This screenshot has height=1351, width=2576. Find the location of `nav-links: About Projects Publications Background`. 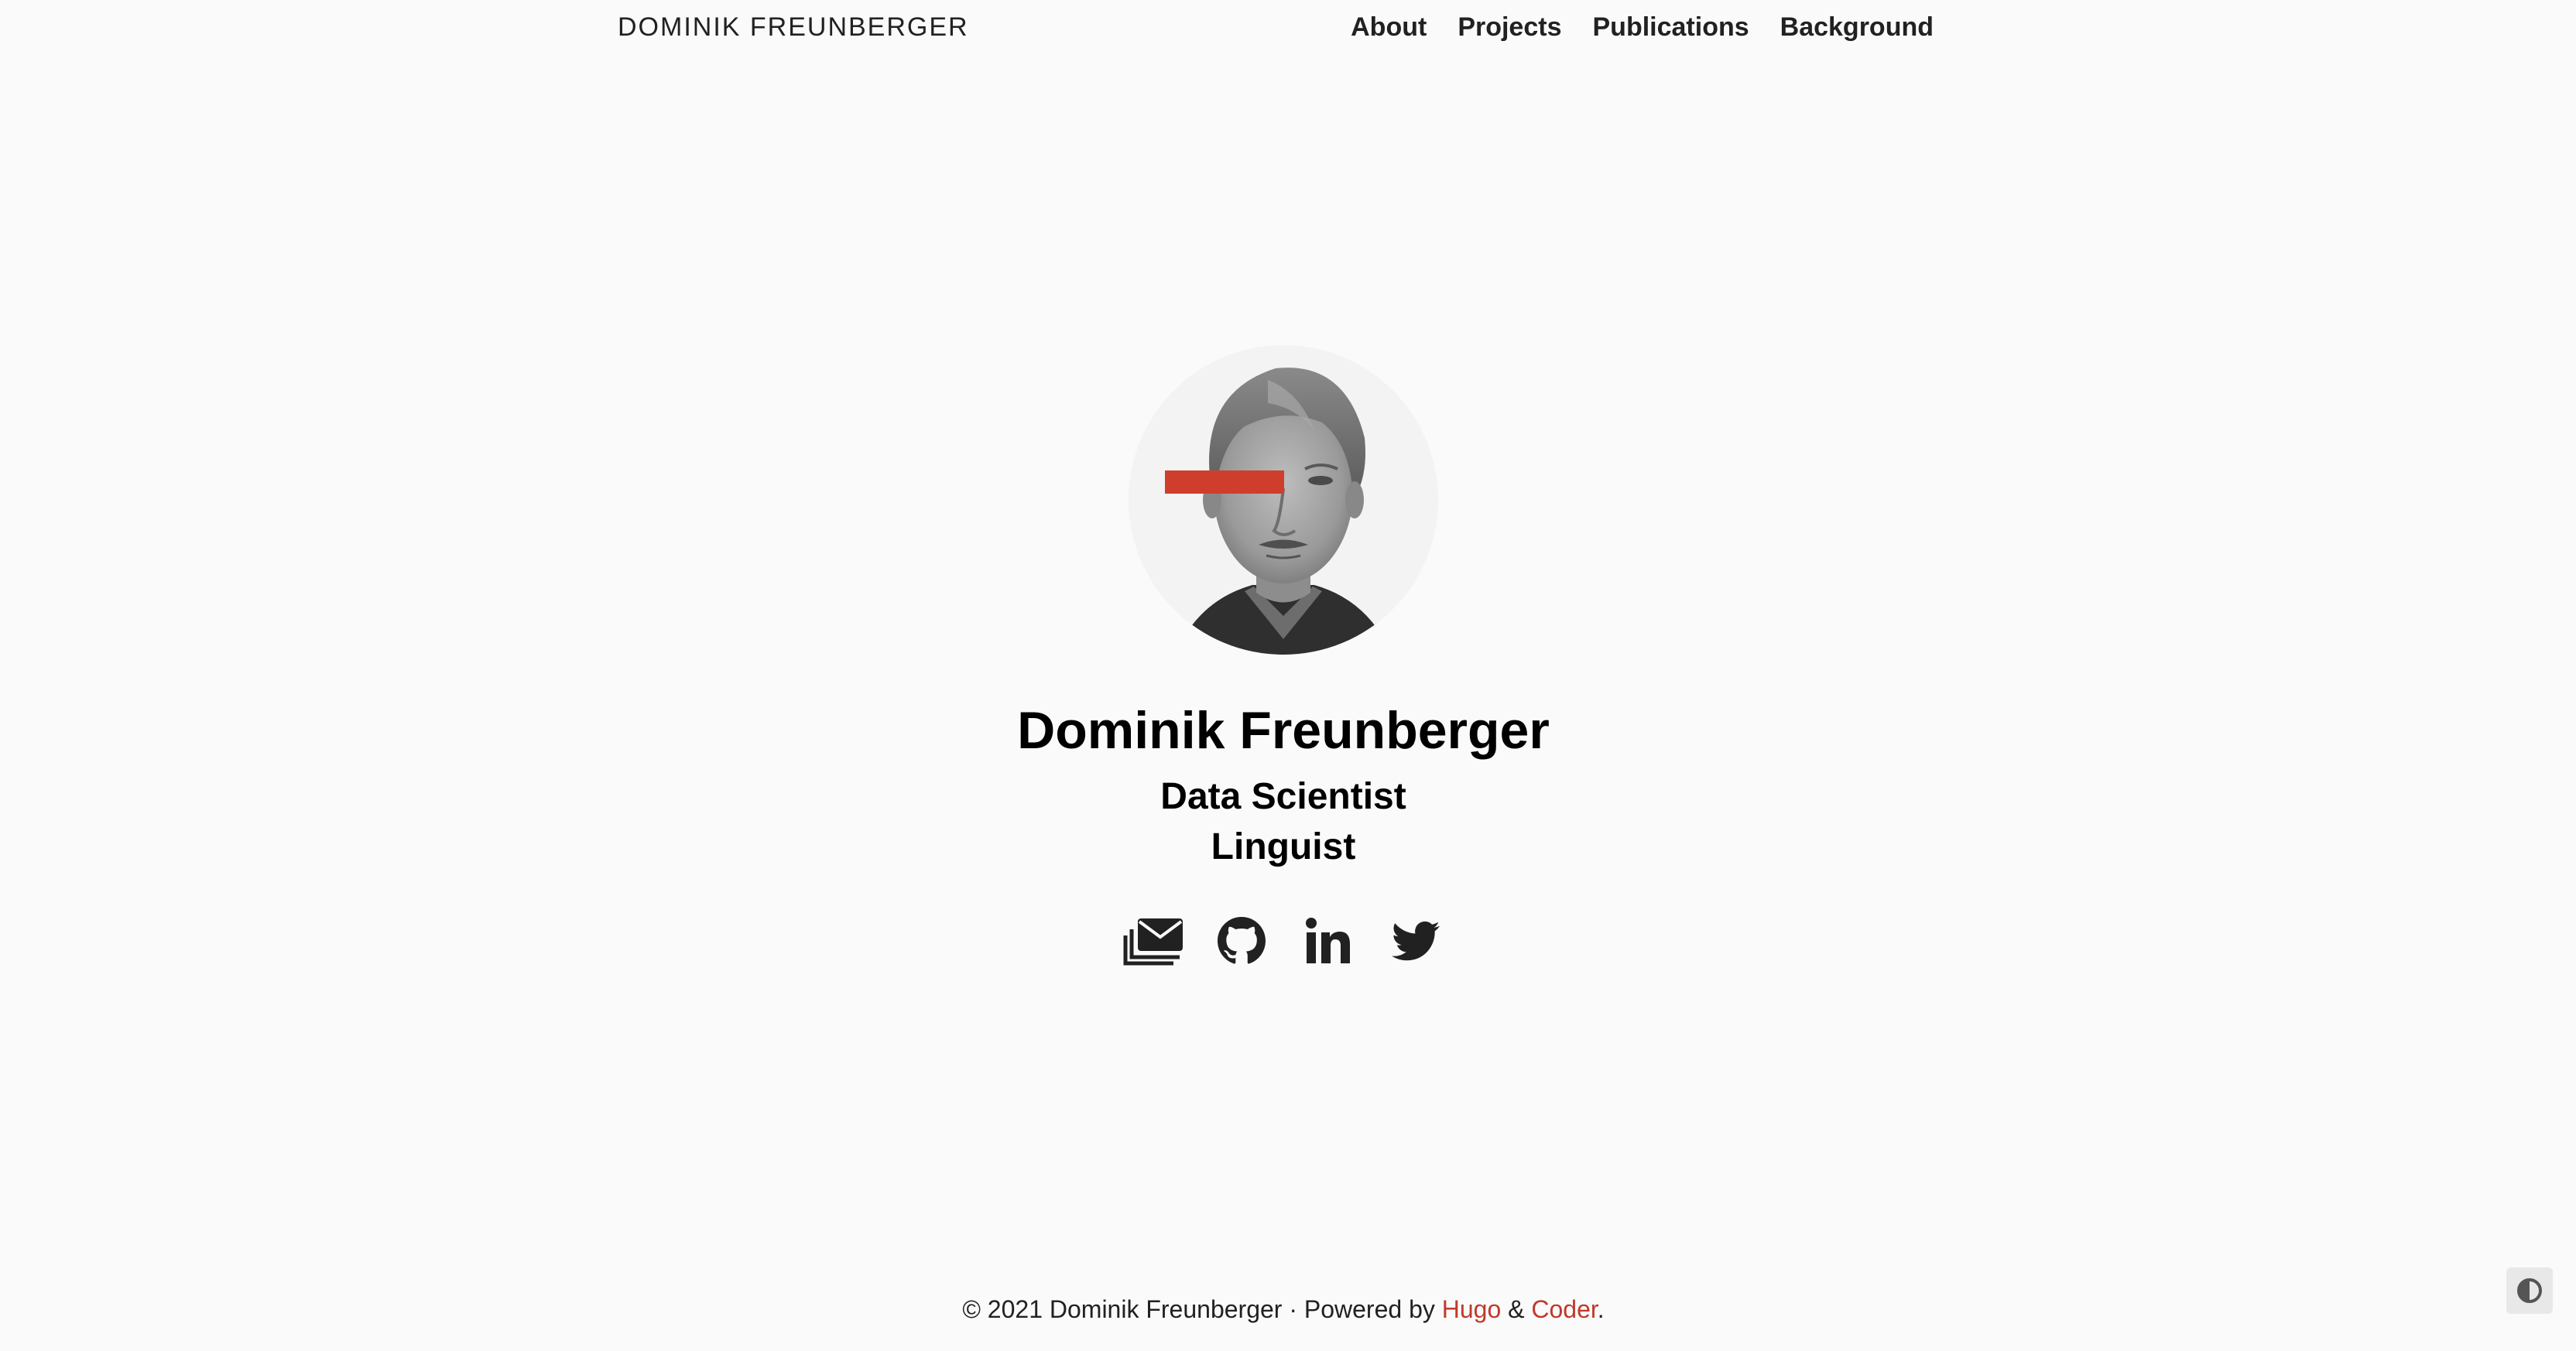

nav-links: About Projects Publications Background is located at coordinates (1643, 28).